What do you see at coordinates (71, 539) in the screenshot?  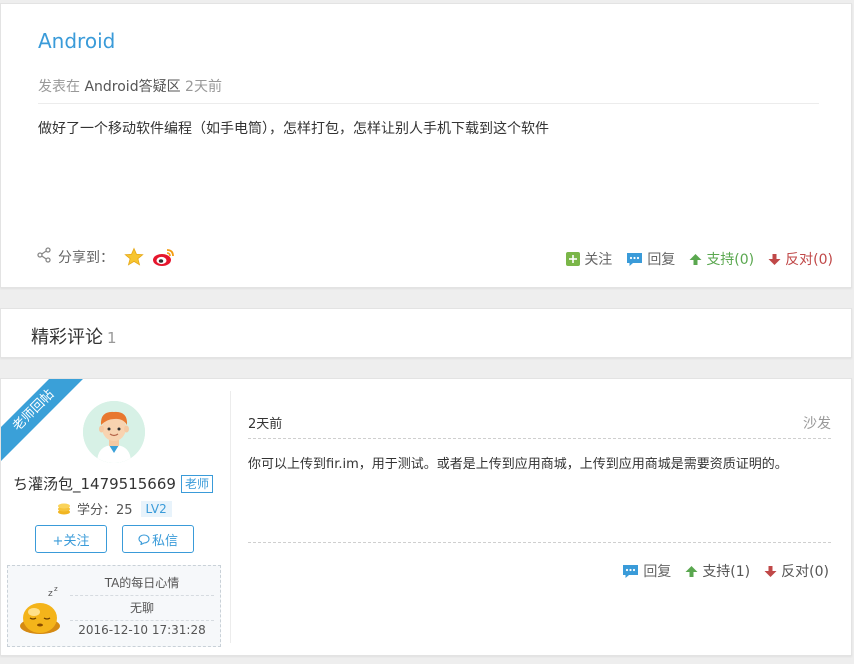 I see `follow-user-button: +关注` at bounding box center [71, 539].